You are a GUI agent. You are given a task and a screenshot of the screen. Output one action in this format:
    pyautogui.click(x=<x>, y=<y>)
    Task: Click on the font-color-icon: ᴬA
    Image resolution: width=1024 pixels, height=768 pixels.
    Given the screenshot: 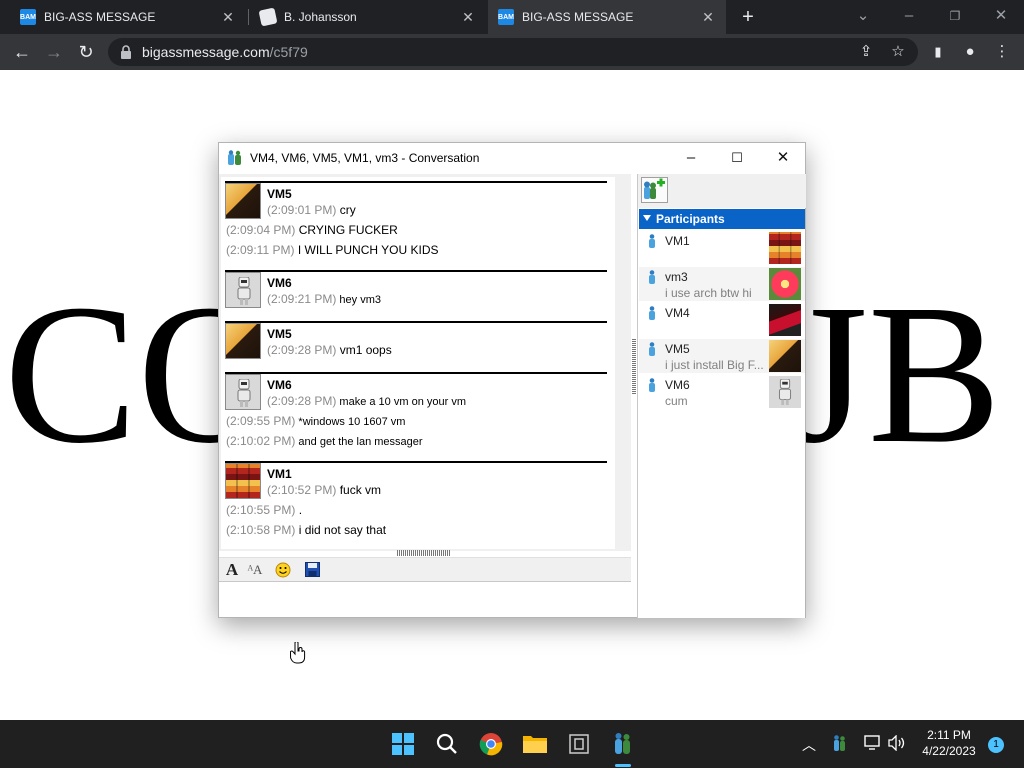 What is the action you would take?
    pyautogui.click(x=255, y=570)
    